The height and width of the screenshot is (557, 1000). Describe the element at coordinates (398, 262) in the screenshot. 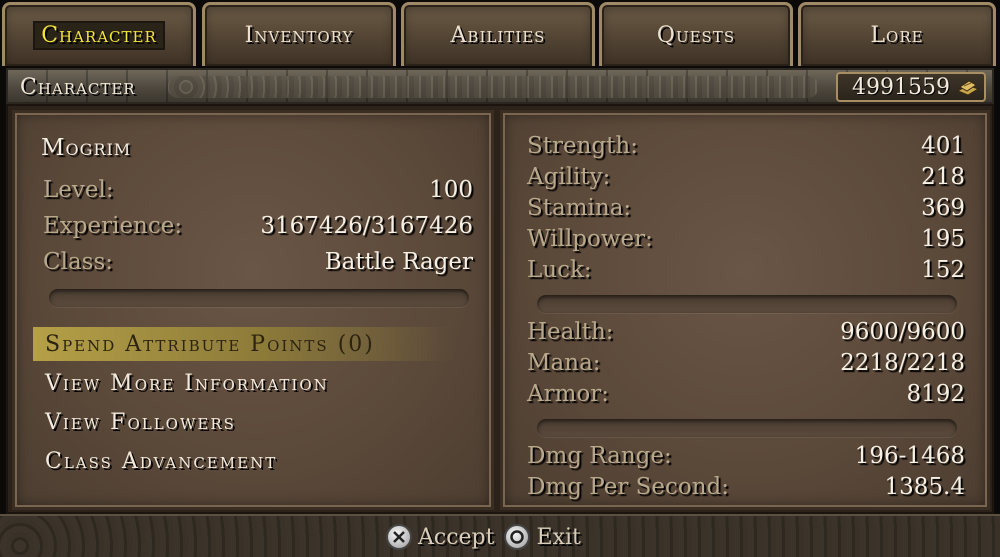

I see `stat-value: Battle Rager` at that location.